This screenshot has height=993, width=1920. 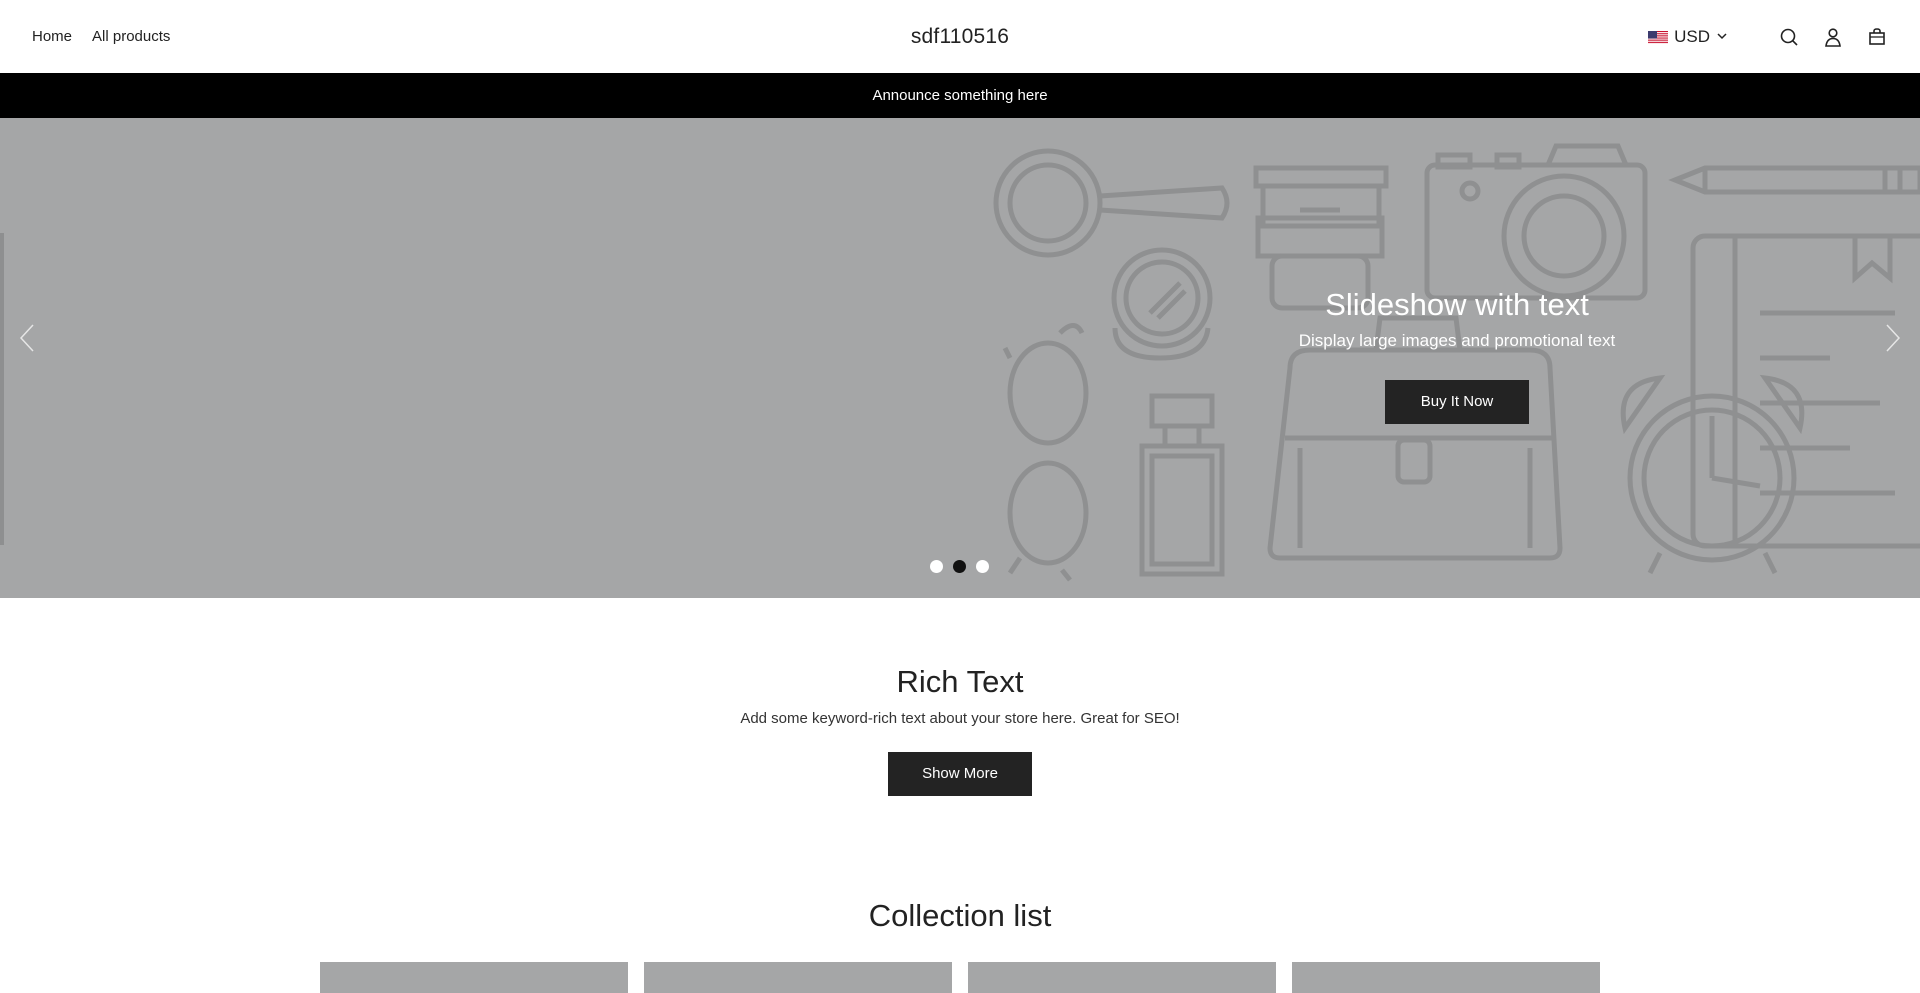 I want to click on header-actions: USD, so click(x=1768, y=36).